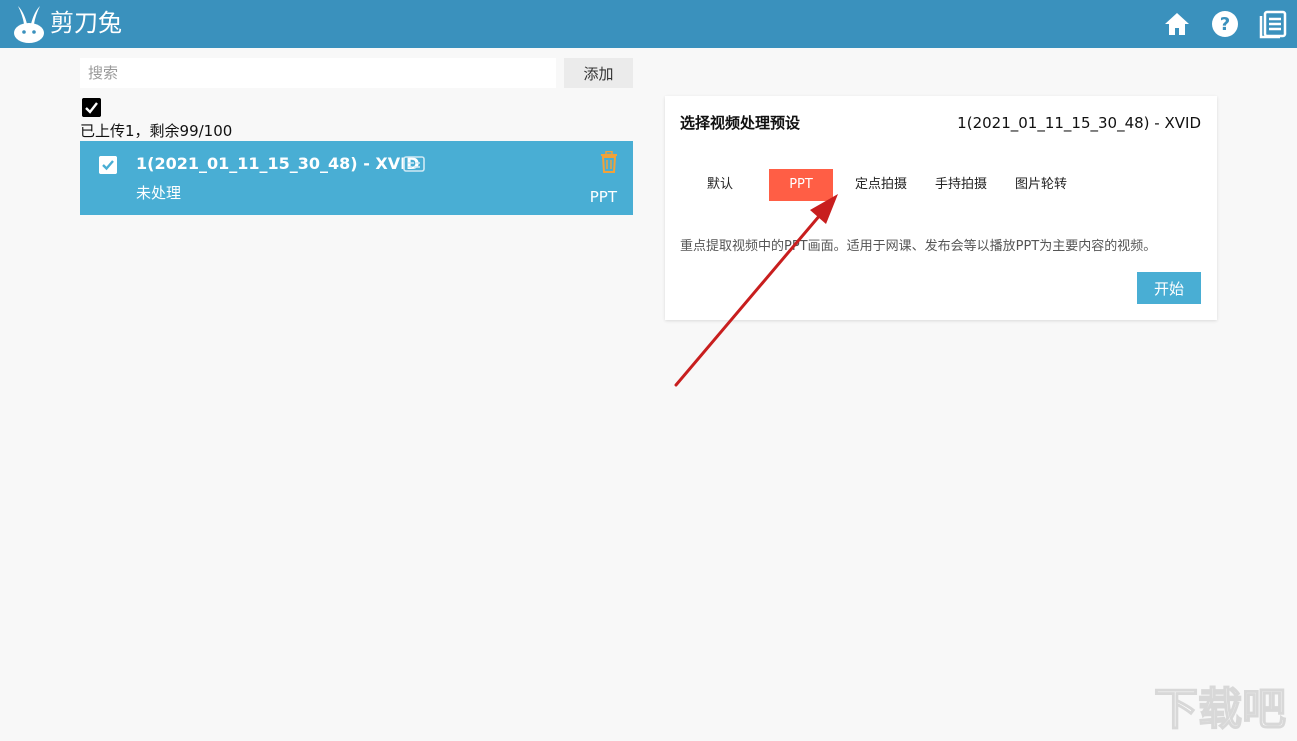 The height and width of the screenshot is (741, 1297). I want to click on app-title: 剪刀兔, so click(86, 23).